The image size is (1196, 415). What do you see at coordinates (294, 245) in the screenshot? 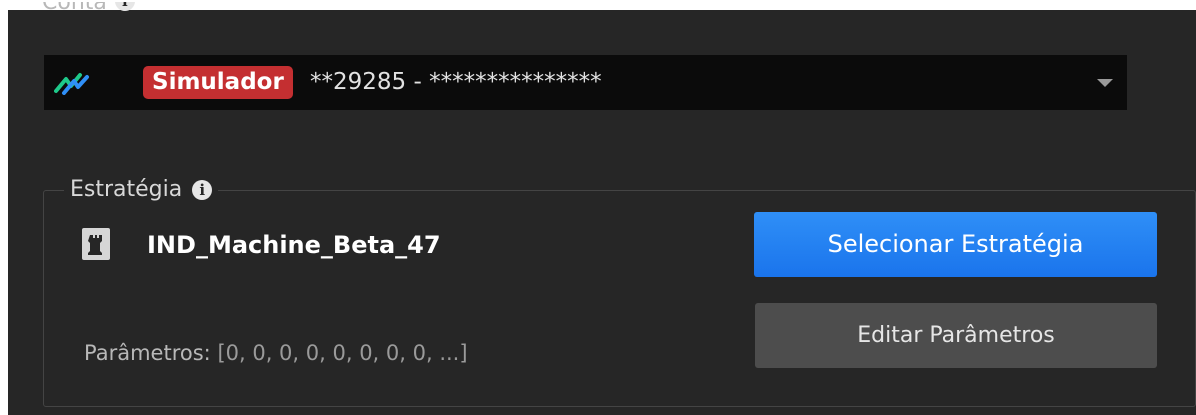
I see `strategy-name: IND_Machine_Beta_47` at bounding box center [294, 245].